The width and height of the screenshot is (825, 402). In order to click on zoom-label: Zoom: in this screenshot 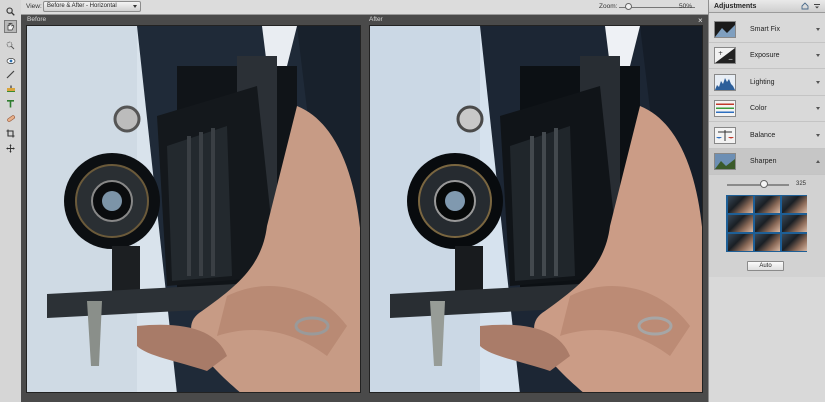, I will do `click(608, 6)`.